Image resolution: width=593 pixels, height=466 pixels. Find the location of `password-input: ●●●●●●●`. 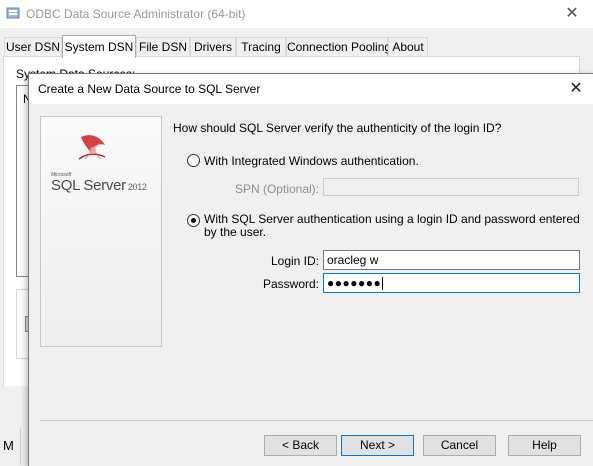

password-input: ●●●●●●● is located at coordinates (451, 283).